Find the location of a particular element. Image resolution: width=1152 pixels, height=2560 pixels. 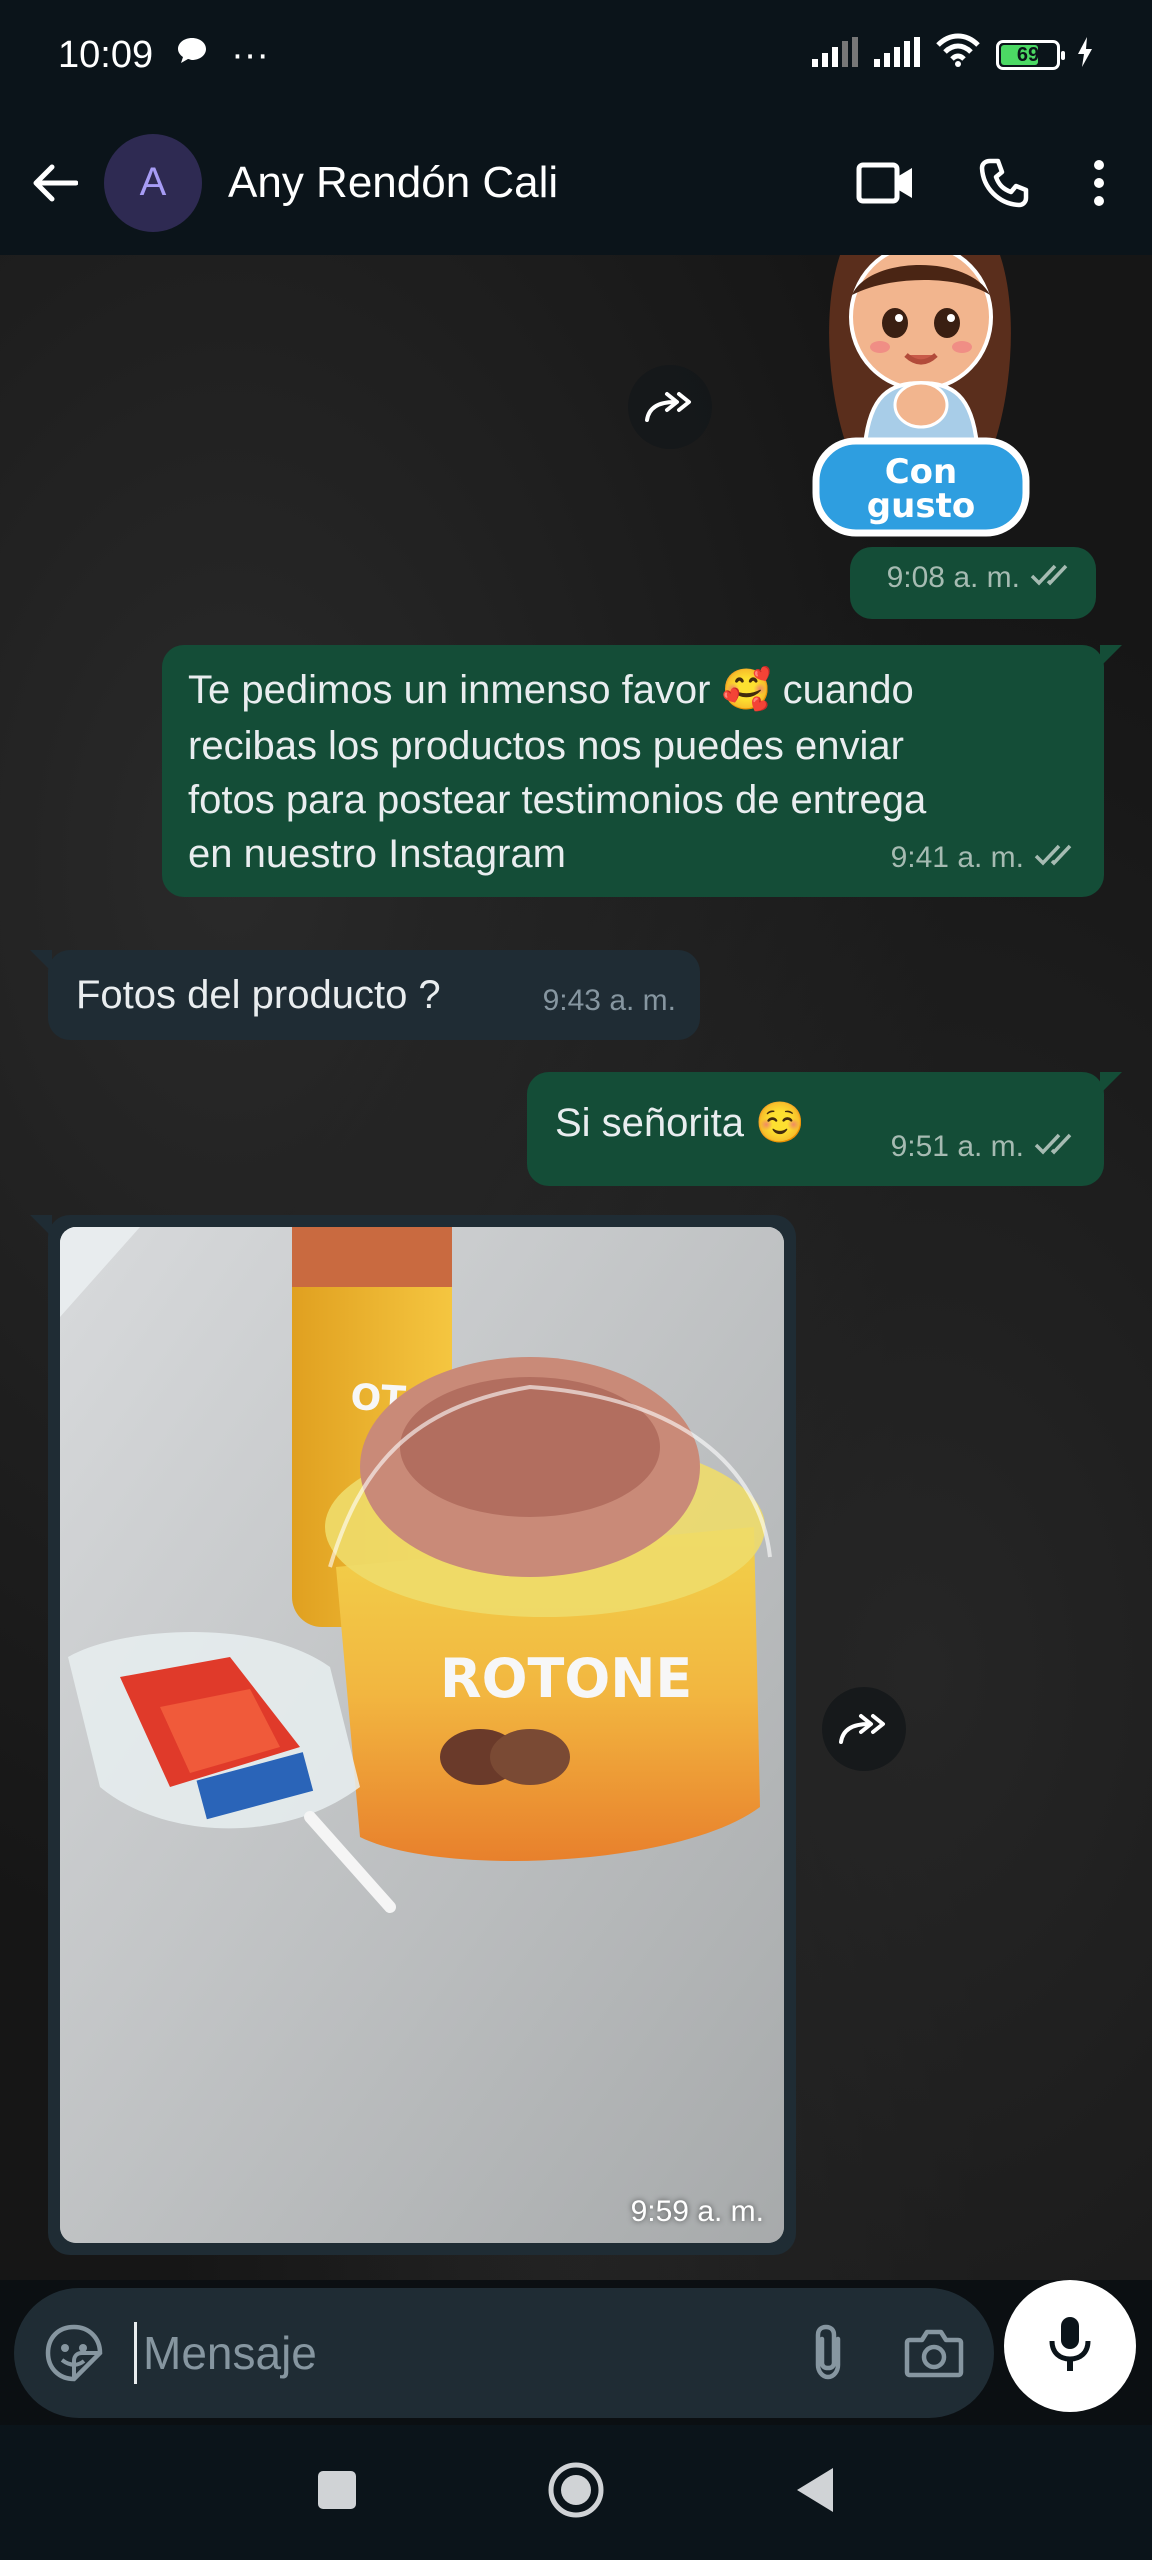

status-bar: 10:09 ··· 69 is located at coordinates (576, 55).